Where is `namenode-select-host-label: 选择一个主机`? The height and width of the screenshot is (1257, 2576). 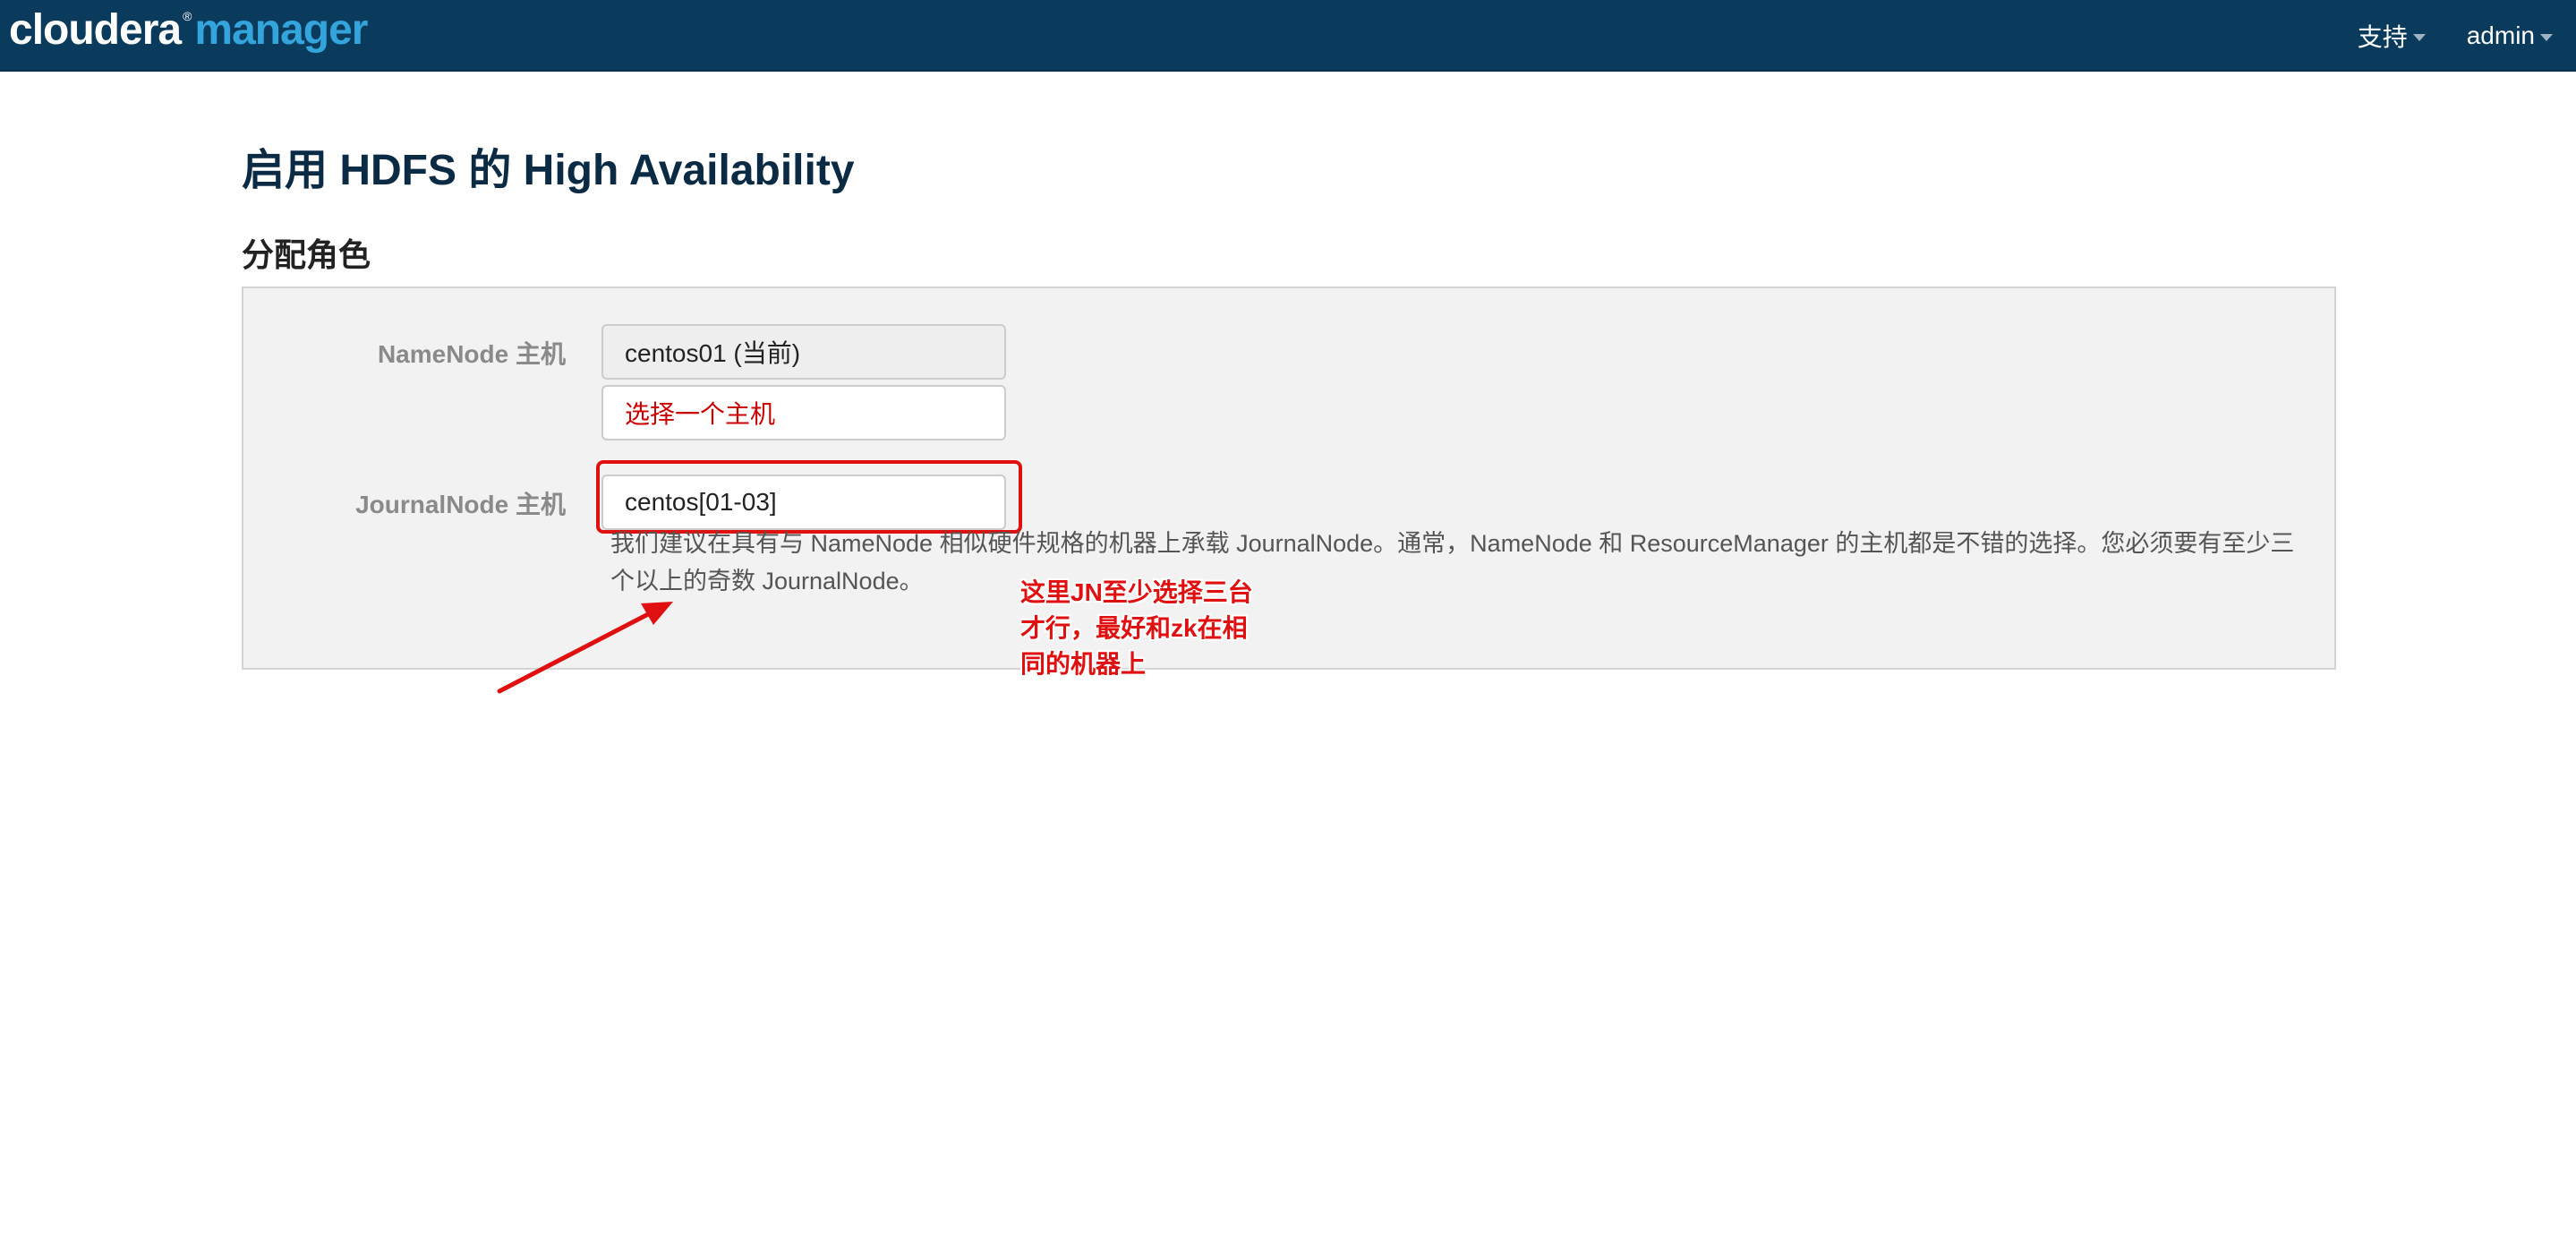
namenode-select-host-label: 选择一个主机 is located at coordinates (700, 414).